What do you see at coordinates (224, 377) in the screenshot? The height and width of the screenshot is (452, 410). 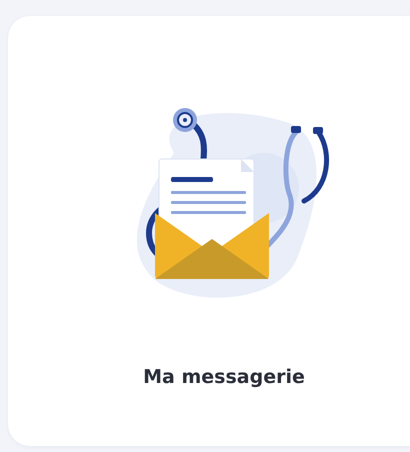 I see `card-title: Ma messagerie` at bounding box center [224, 377].